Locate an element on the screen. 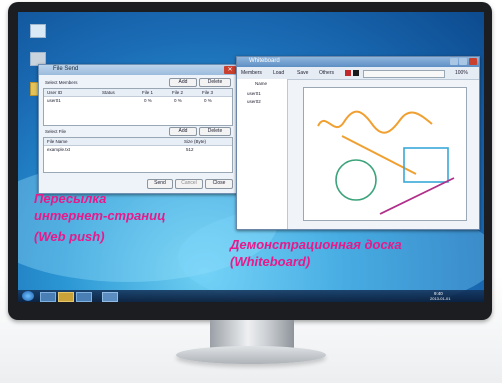 This screenshot has height=383, width=502. col-file-name: File Name is located at coordinates (57, 141).